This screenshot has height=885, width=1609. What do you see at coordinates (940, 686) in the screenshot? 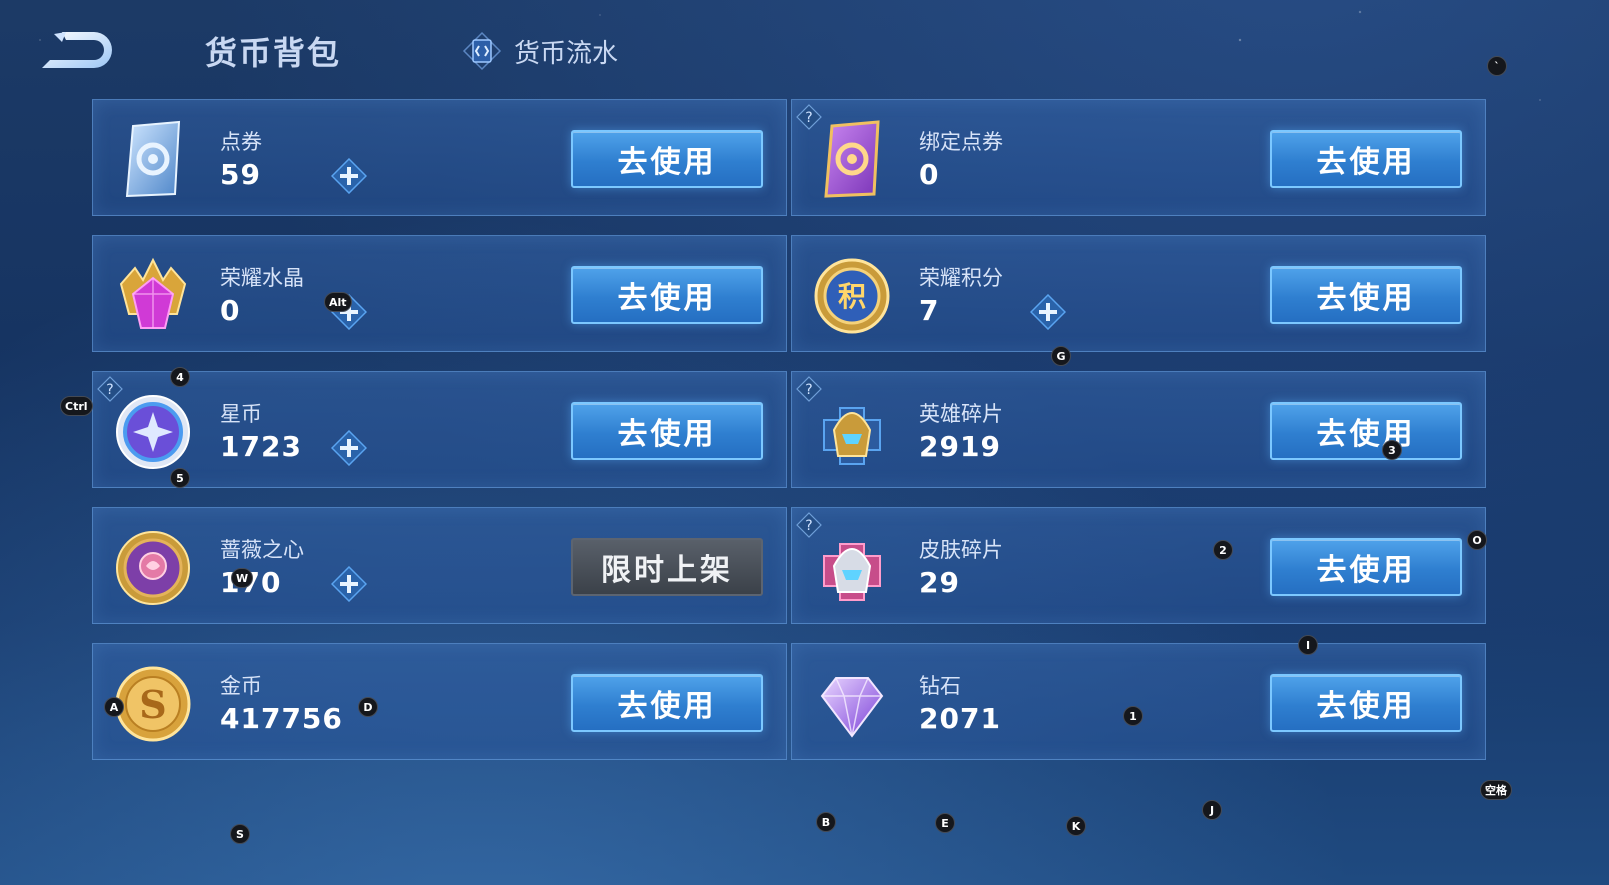
I see `currency-name: 钻石` at bounding box center [940, 686].